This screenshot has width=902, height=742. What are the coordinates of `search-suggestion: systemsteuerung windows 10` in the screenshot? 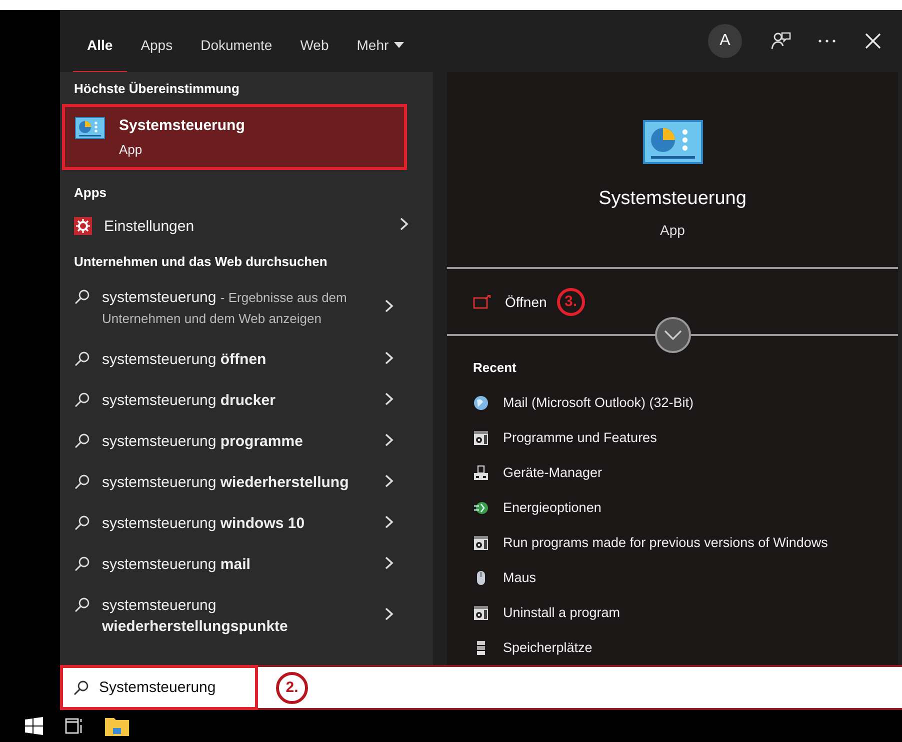 It's located at (246, 523).